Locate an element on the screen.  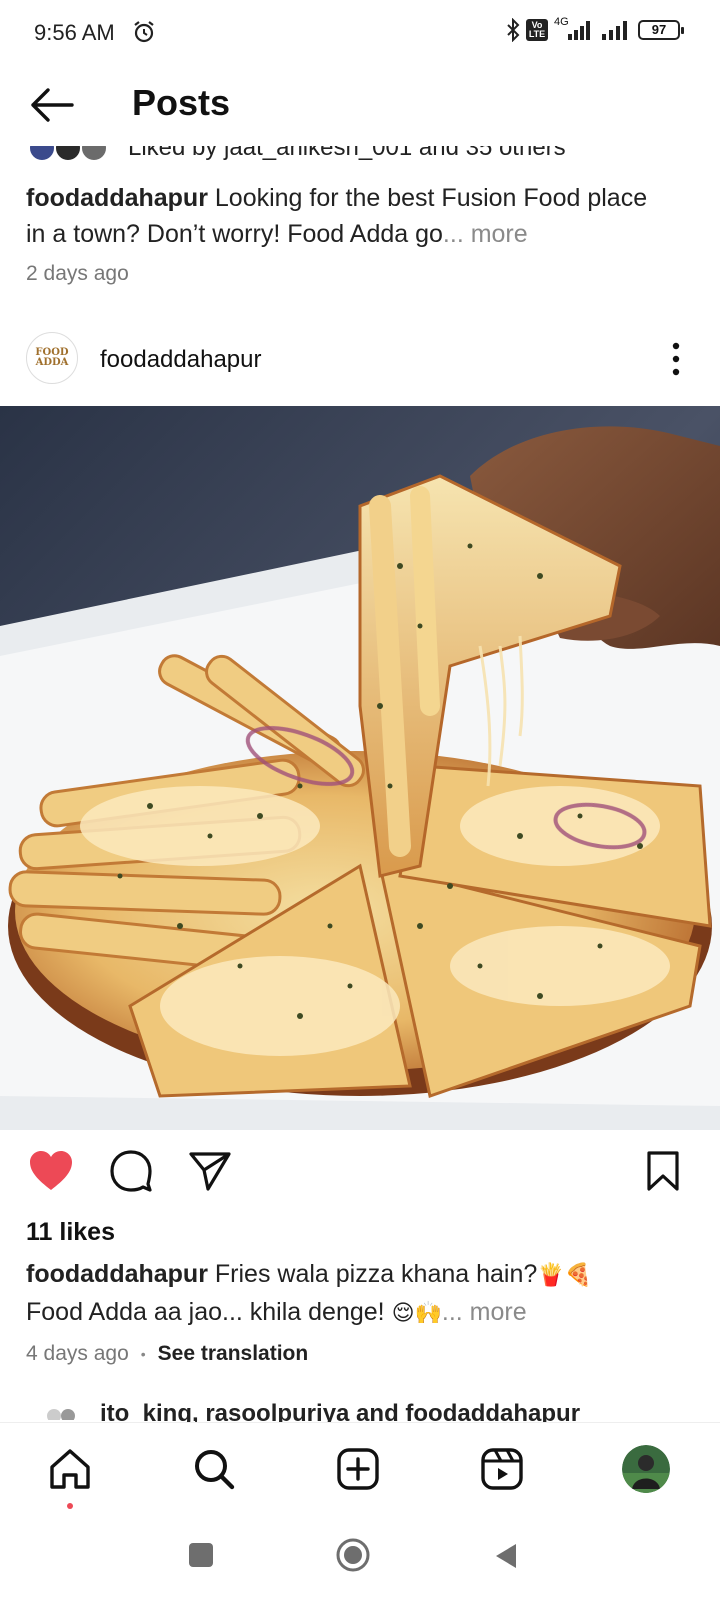
more-options-icon is located at coordinates (676, 359).